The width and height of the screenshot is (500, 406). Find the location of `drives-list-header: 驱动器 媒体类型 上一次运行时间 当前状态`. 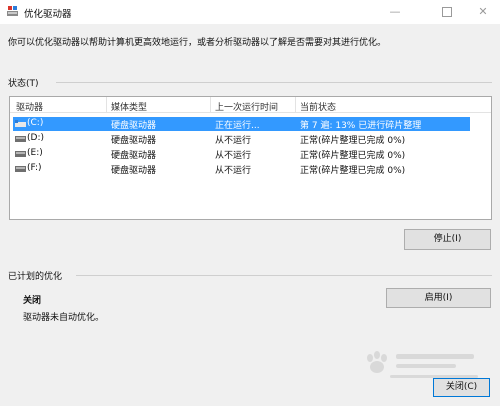

drives-list-header: 驱动器 媒体类型 上一次运行时间 当前状态 is located at coordinates (250, 105).